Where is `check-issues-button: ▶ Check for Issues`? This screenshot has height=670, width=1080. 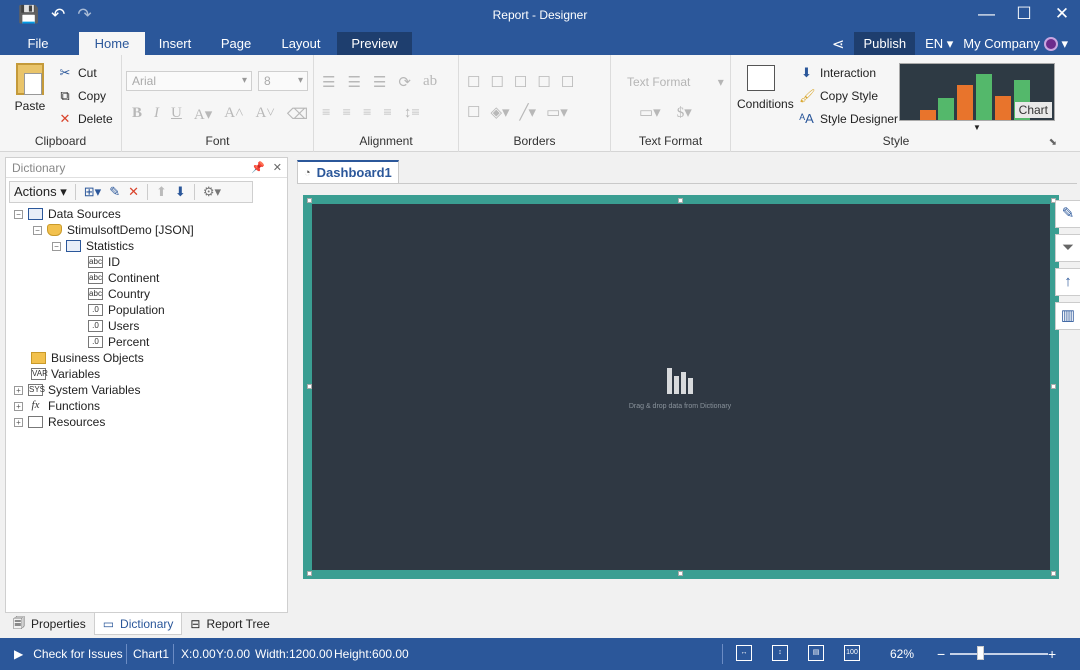
check-issues-button: ▶ Check for Issues is located at coordinates (68, 654).